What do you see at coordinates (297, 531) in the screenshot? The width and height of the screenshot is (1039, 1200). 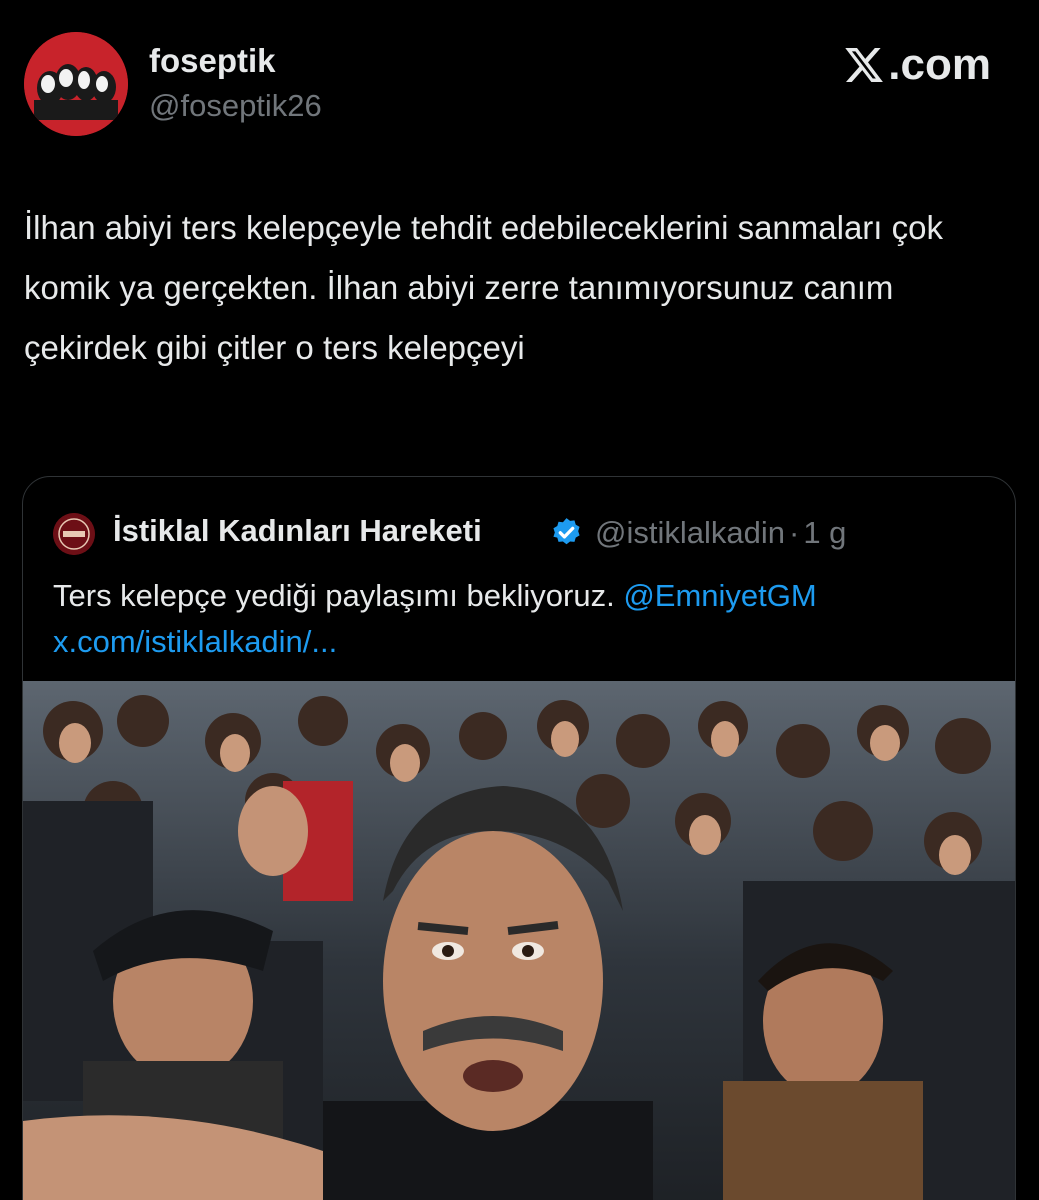 I see `quoted-display-name: İstiklal Kadınları Hareketi` at bounding box center [297, 531].